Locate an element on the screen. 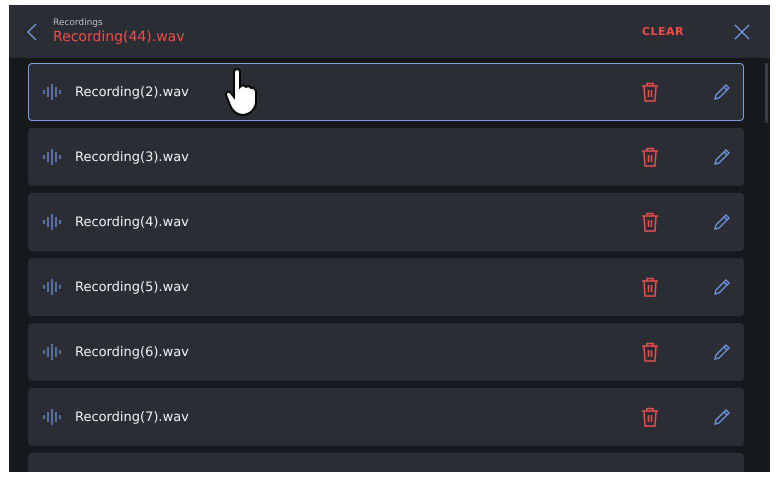 This screenshot has width=776, height=480. hand-cursor-icon is located at coordinates (242, 92).